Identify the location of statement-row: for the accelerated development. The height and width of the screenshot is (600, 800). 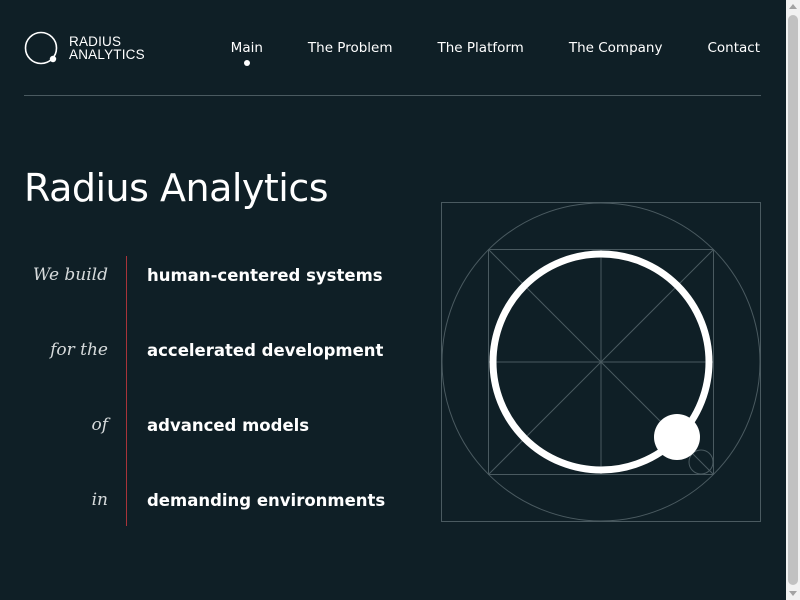
(214, 351).